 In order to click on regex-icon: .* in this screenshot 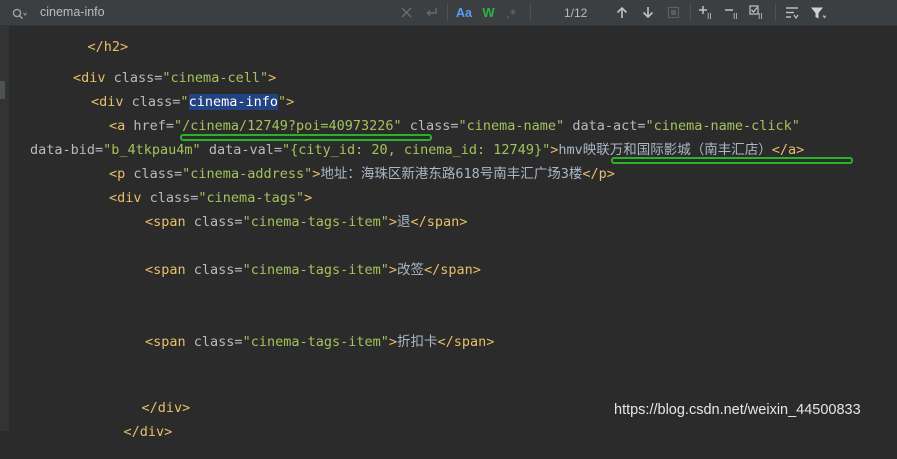, I will do `click(512, 12)`.